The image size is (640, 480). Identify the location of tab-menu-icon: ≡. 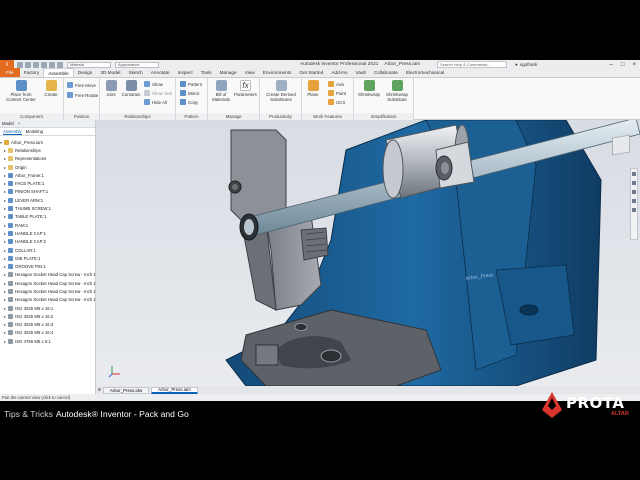
(99, 390).